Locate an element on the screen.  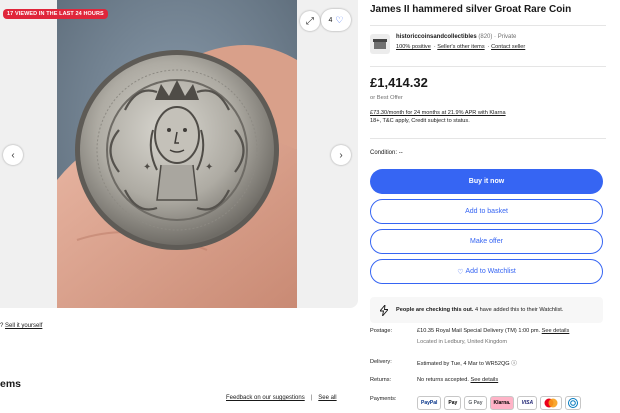
add-to-basket-button: Add to basket is located at coordinates (486, 211).